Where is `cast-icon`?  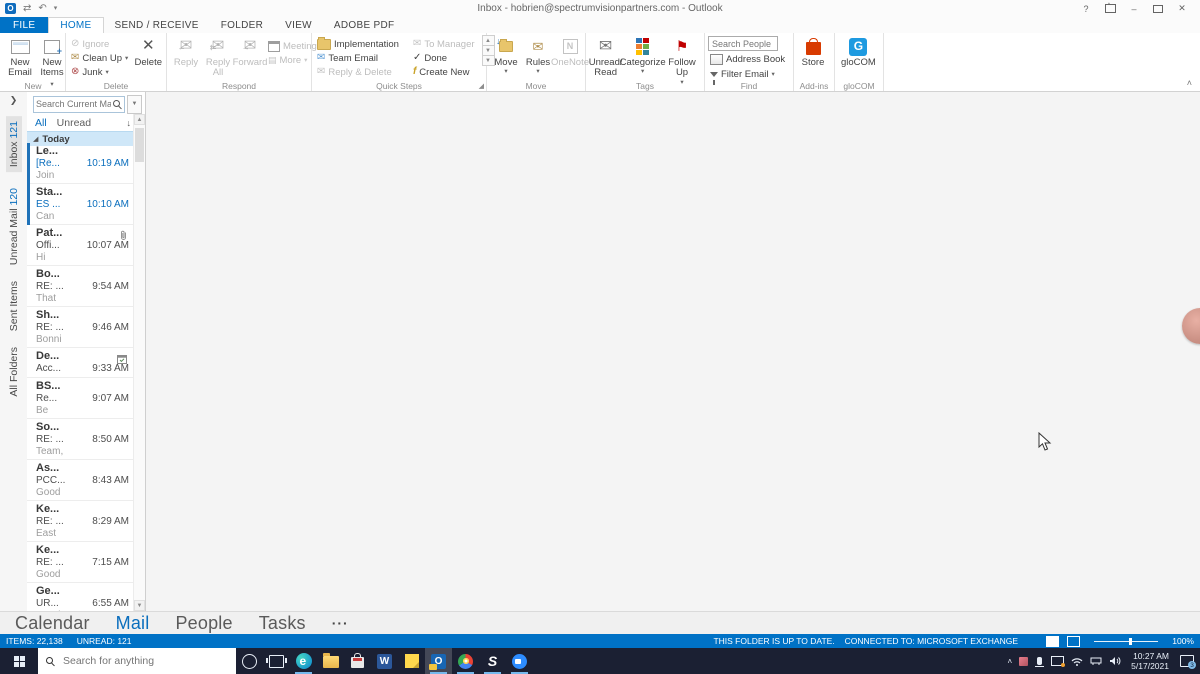 cast-icon is located at coordinates (1058, 661).